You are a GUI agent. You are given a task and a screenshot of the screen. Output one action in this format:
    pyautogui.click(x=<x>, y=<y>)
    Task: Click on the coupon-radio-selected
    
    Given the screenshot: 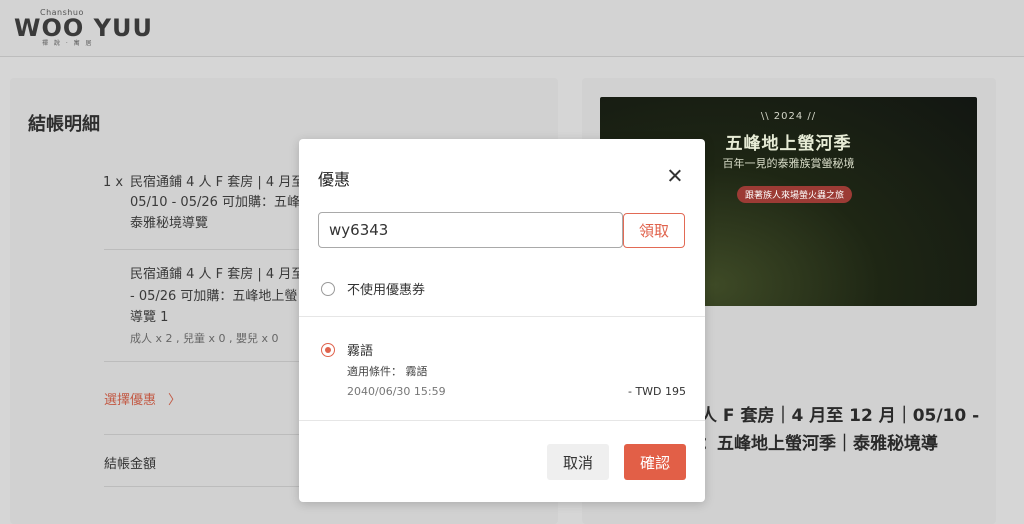 What is the action you would take?
    pyautogui.click(x=328, y=350)
    